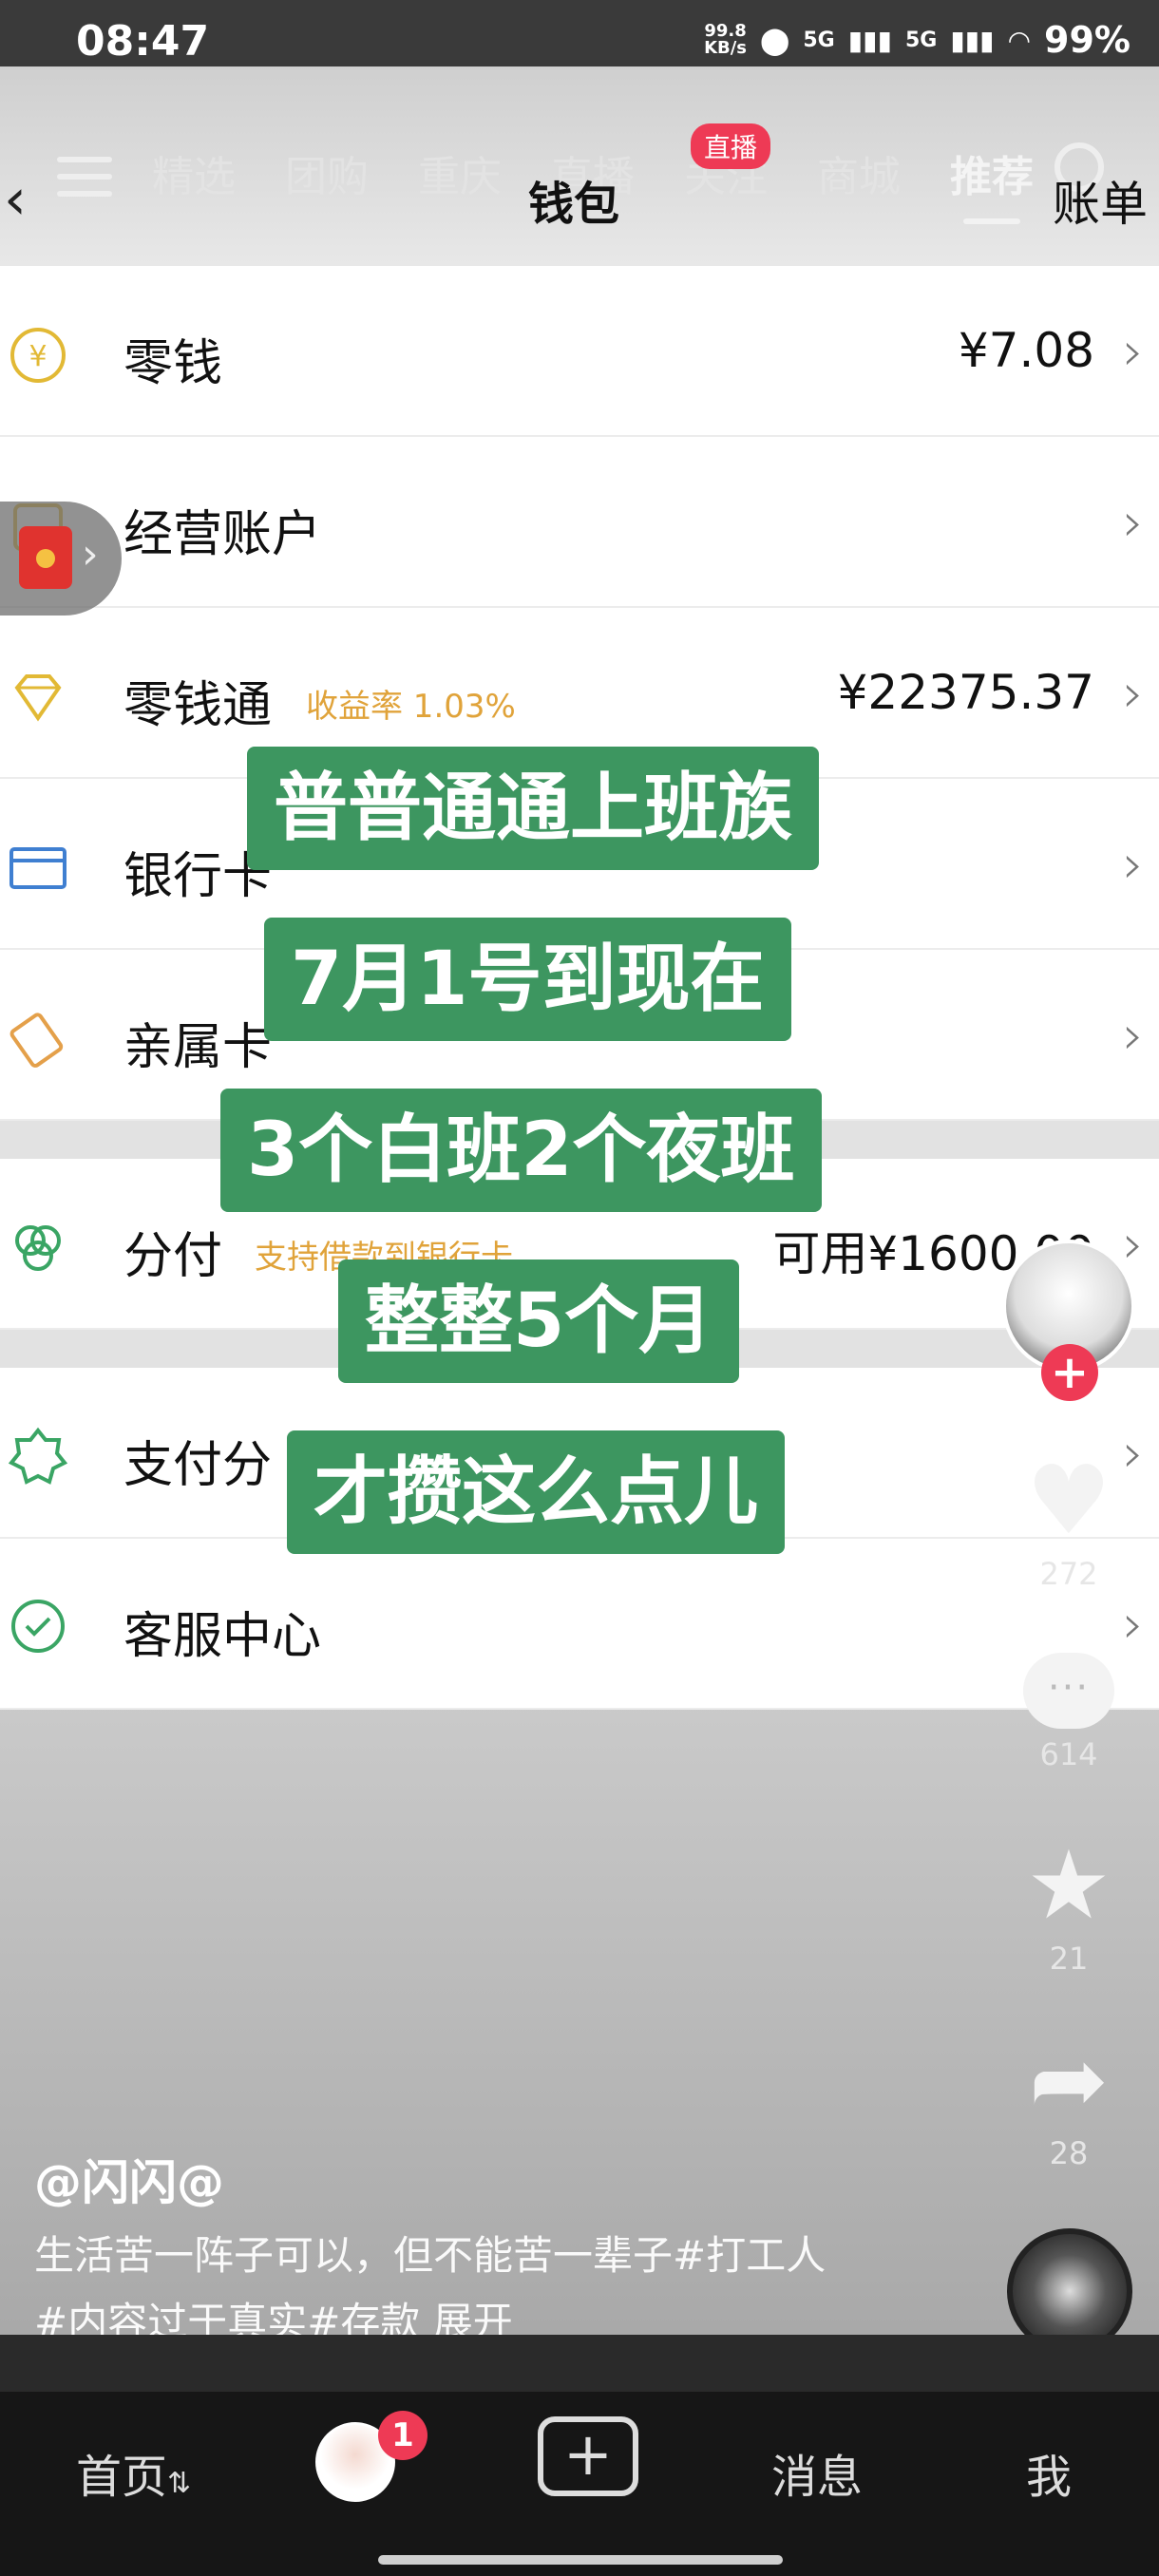 The height and width of the screenshot is (2576, 1159). I want to click on nav-home-label: 首页, so click(122, 2477).